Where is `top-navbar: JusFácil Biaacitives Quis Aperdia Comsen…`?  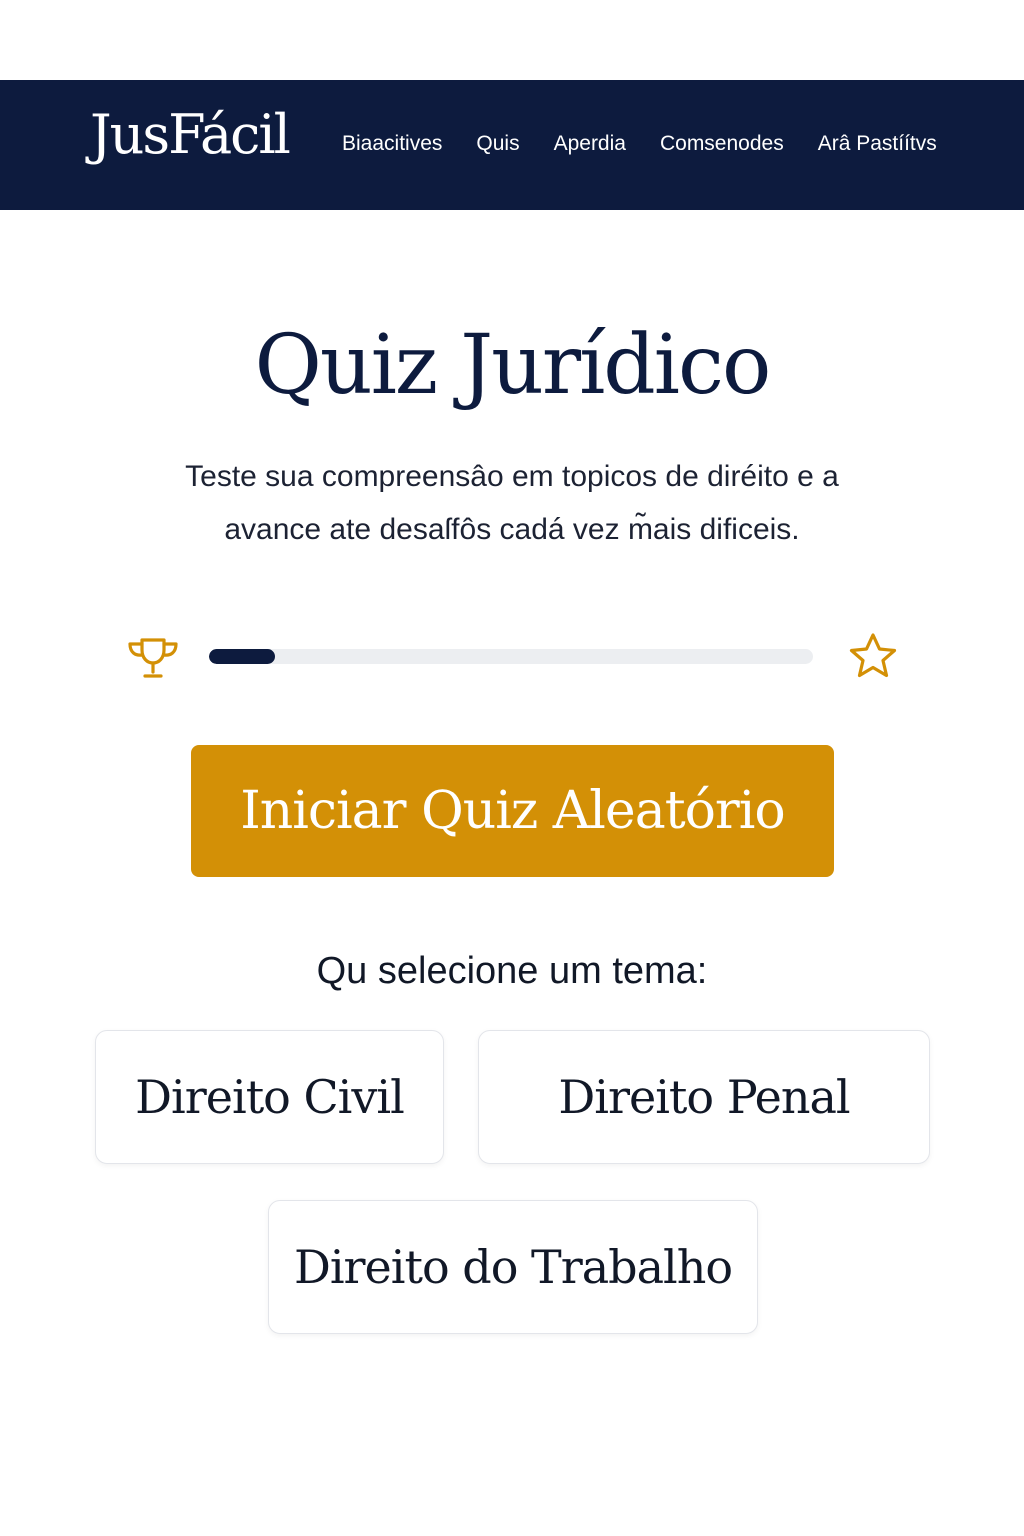 top-navbar: JusFácil Biaacitives Quis Aperdia Comsen… is located at coordinates (512, 145).